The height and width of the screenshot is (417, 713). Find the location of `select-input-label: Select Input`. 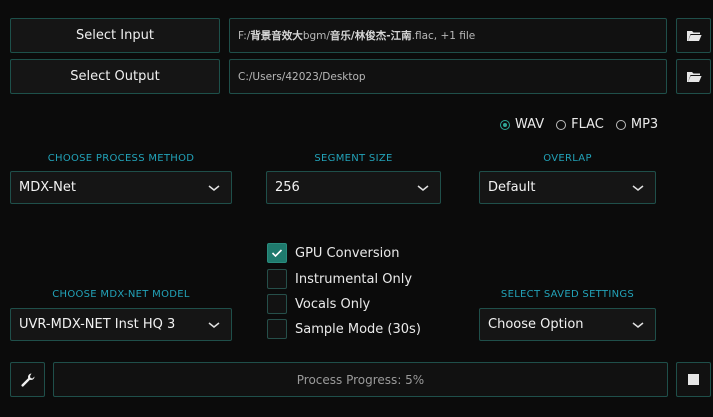

select-input-label: Select Input is located at coordinates (115, 35).